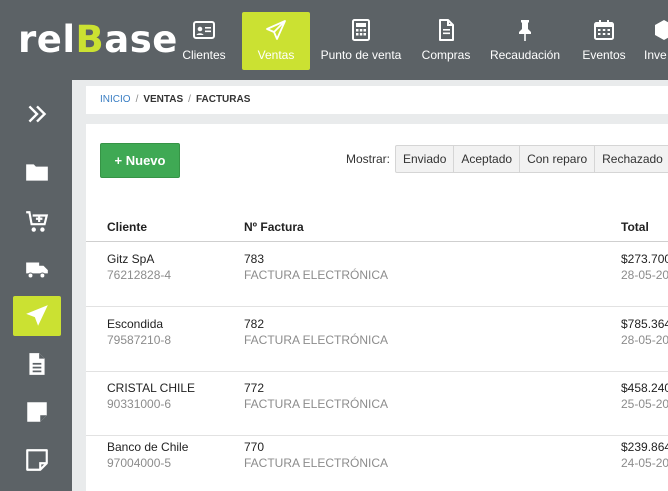 The width and height of the screenshot is (668, 491). I want to click on double-chevron-right-icon, so click(37, 114).